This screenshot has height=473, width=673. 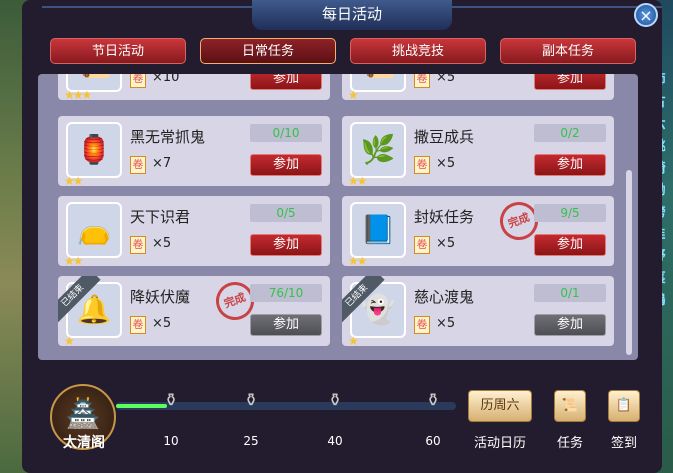 I want to click on calendar-button: 历周六, so click(x=500, y=406).